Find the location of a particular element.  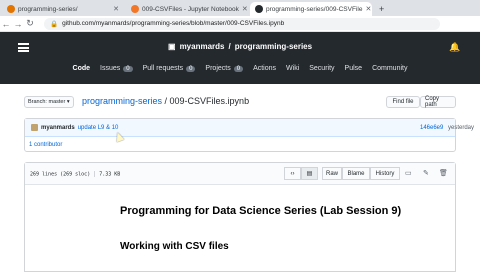

repo-breadcrumb-link: programming-series is located at coordinates (122, 101).